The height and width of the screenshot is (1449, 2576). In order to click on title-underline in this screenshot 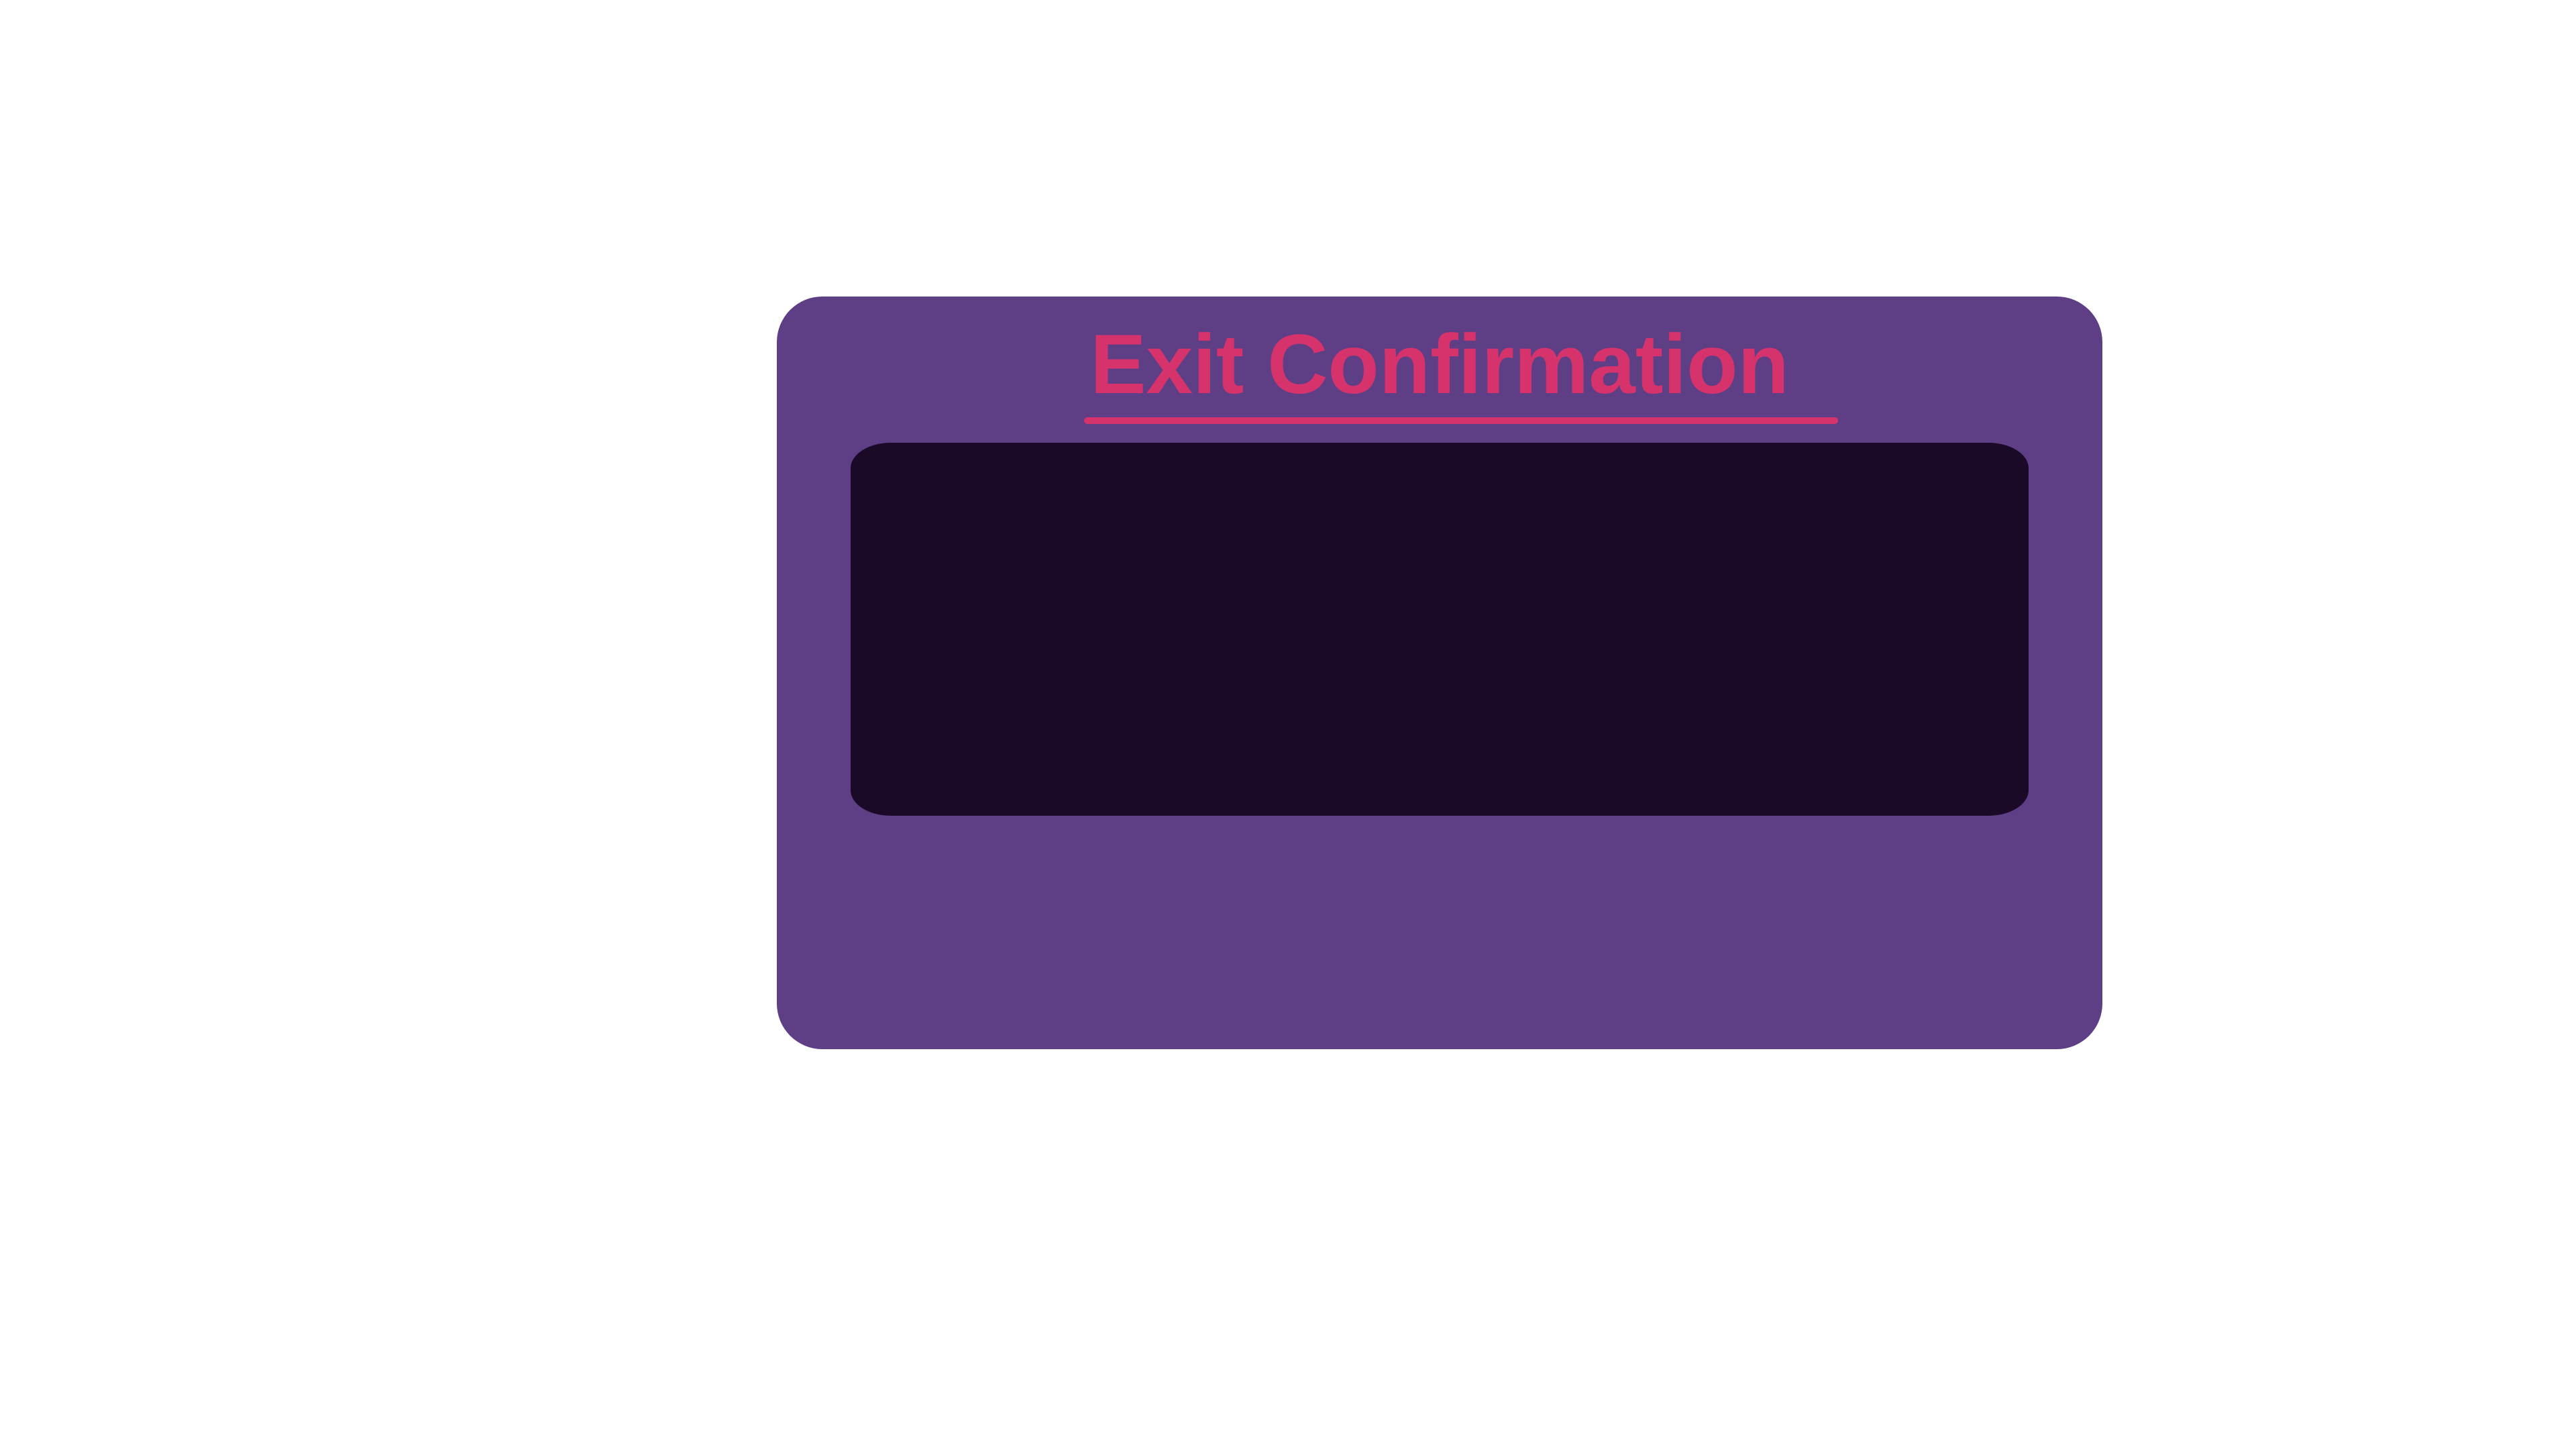, I will do `click(1461, 420)`.